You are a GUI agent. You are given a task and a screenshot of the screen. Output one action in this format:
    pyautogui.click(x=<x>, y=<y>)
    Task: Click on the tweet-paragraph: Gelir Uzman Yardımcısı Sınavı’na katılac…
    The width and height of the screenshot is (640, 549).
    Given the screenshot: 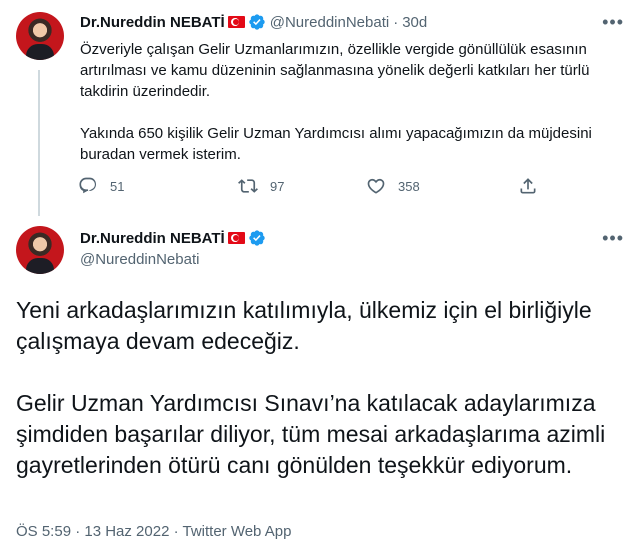 What is the action you would take?
    pyautogui.click(x=311, y=434)
    